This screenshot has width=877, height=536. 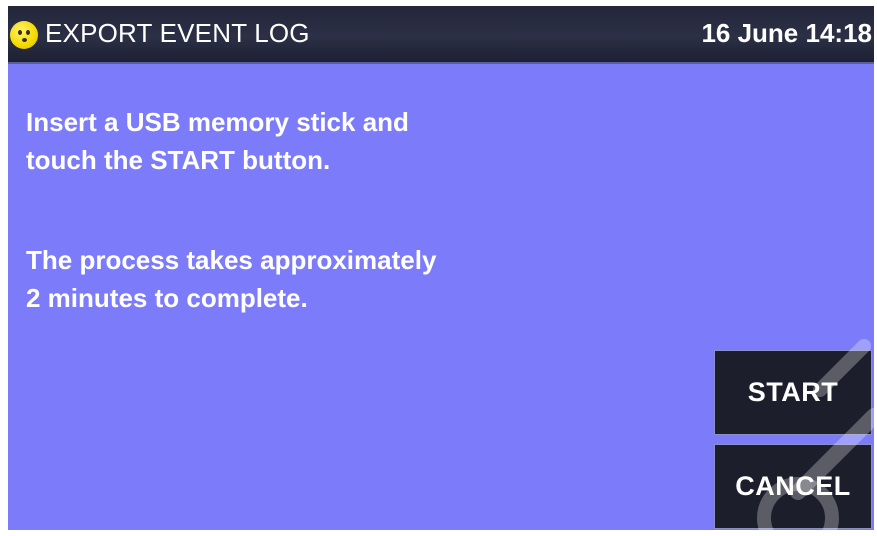 I want to click on cancel-button: CANCEL, so click(x=793, y=486).